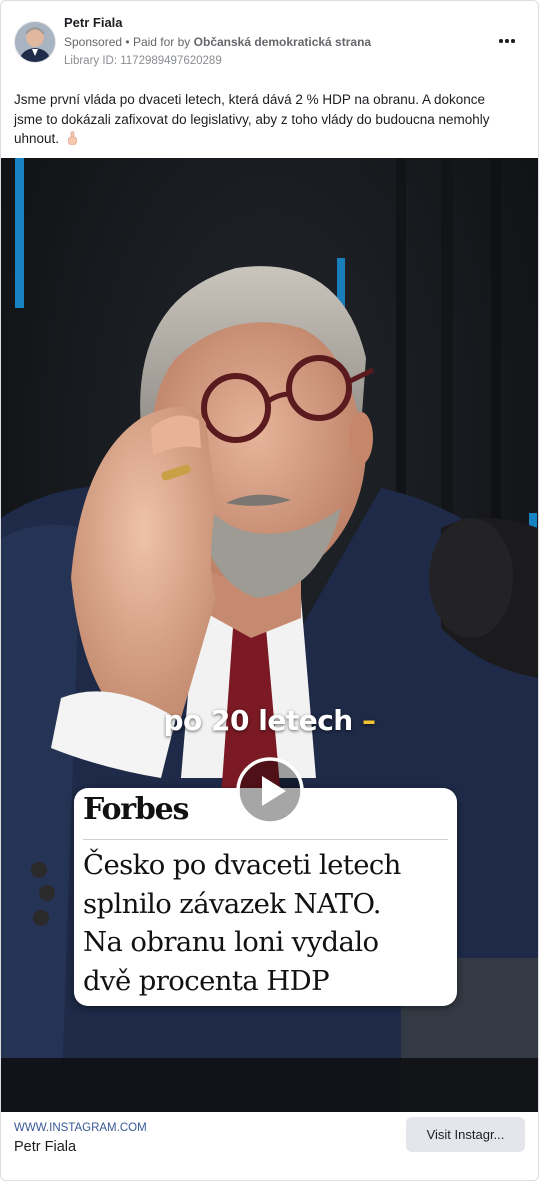 The height and width of the screenshot is (1181, 539). Describe the element at coordinates (161, 42) in the screenshot. I see `paid-for-prefix: Paid for by` at that location.